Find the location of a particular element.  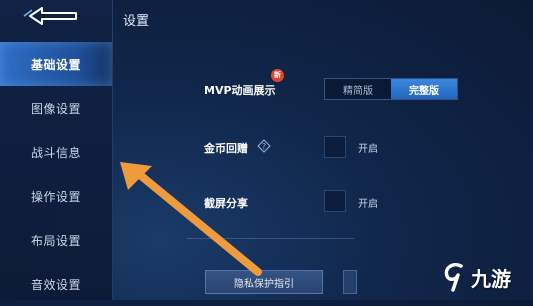

mvp-mode-selector: 精简版 完整版 is located at coordinates (391, 89).